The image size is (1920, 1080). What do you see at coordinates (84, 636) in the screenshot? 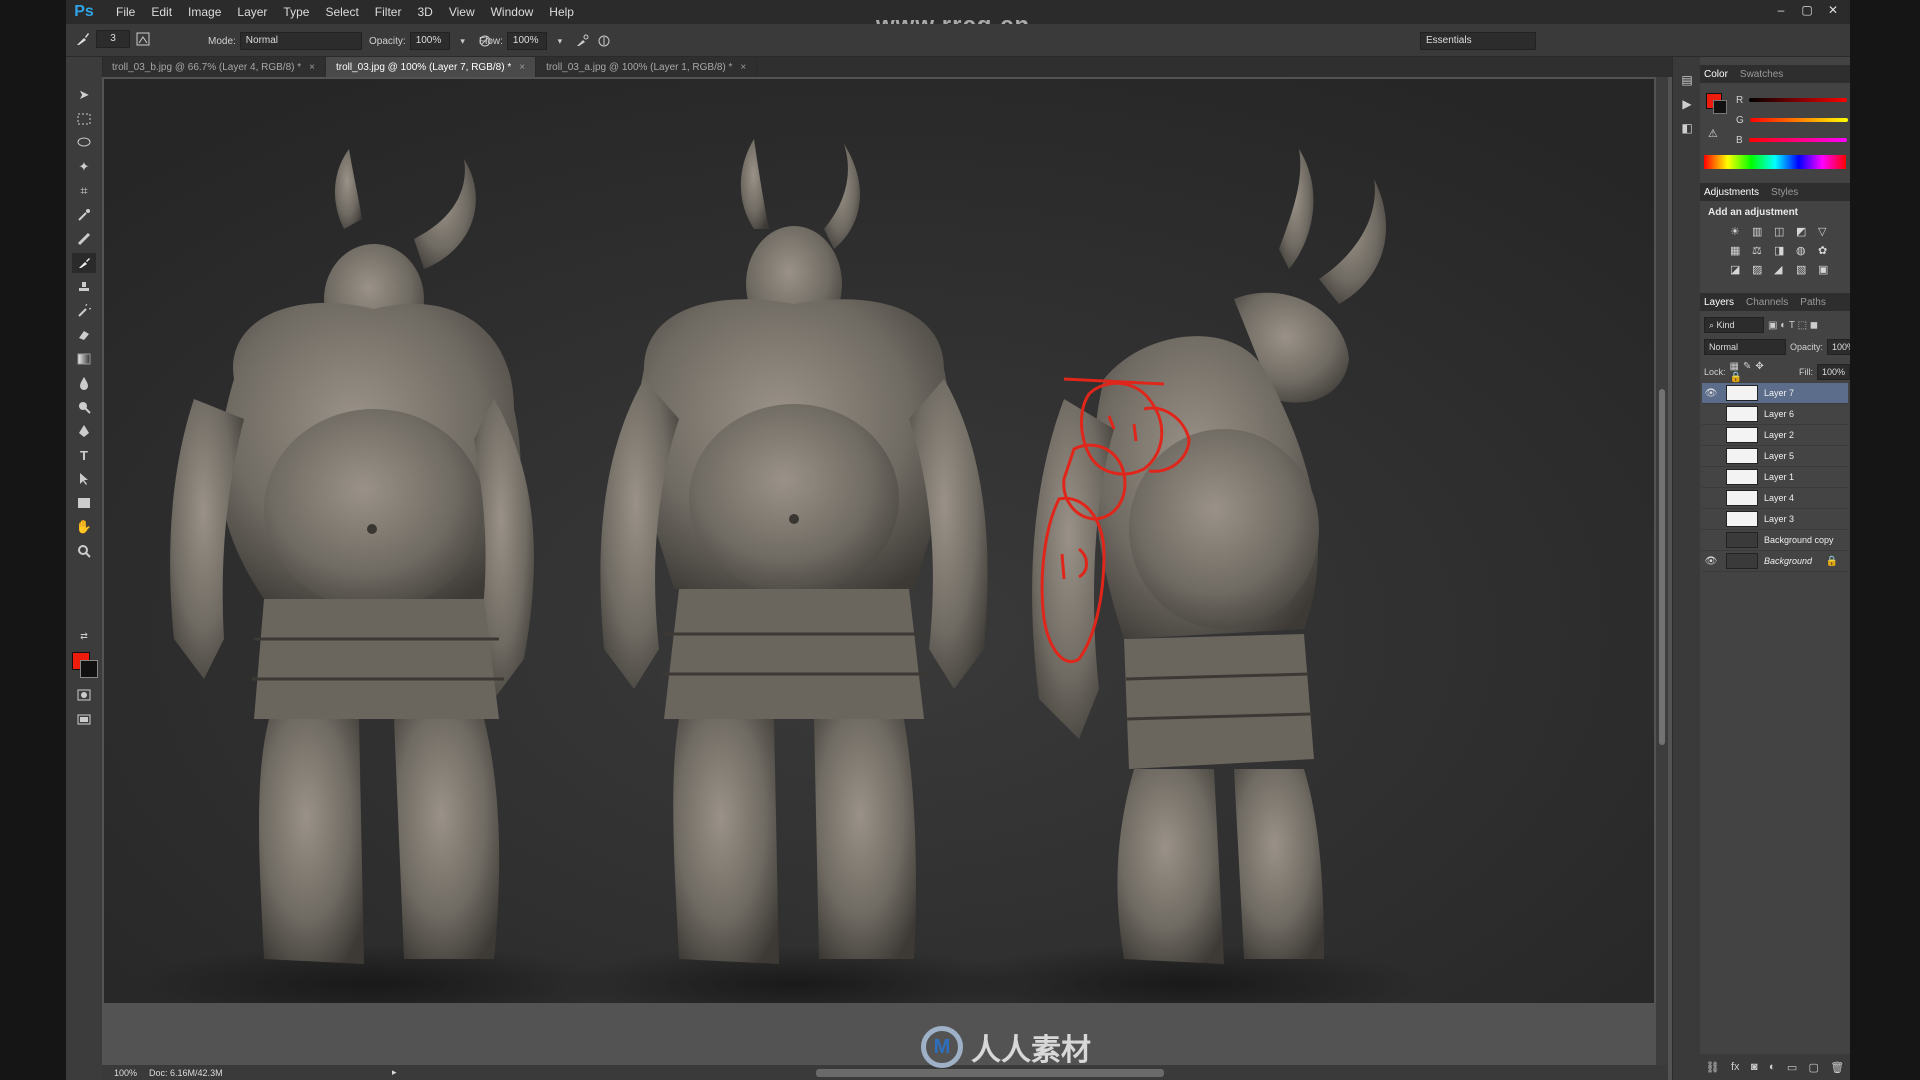
I see `swap-colors-icon: ⇄` at bounding box center [84, 636].